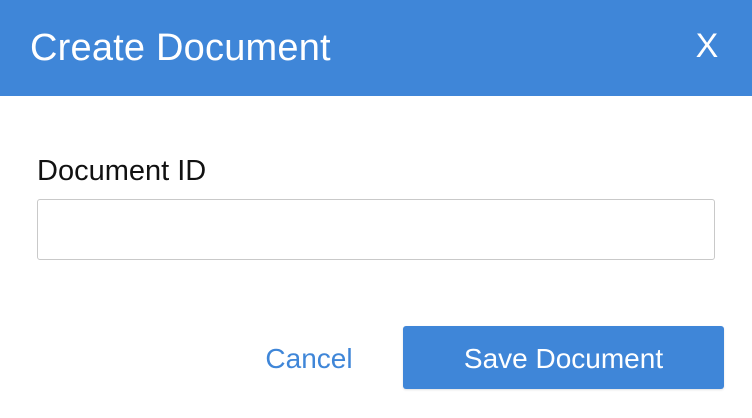 The width and height of the screenshot is (752, 418). Describe the element at coordinates (180, 48) in the screenshot. I see `dialog-title: Create Document` at that location.